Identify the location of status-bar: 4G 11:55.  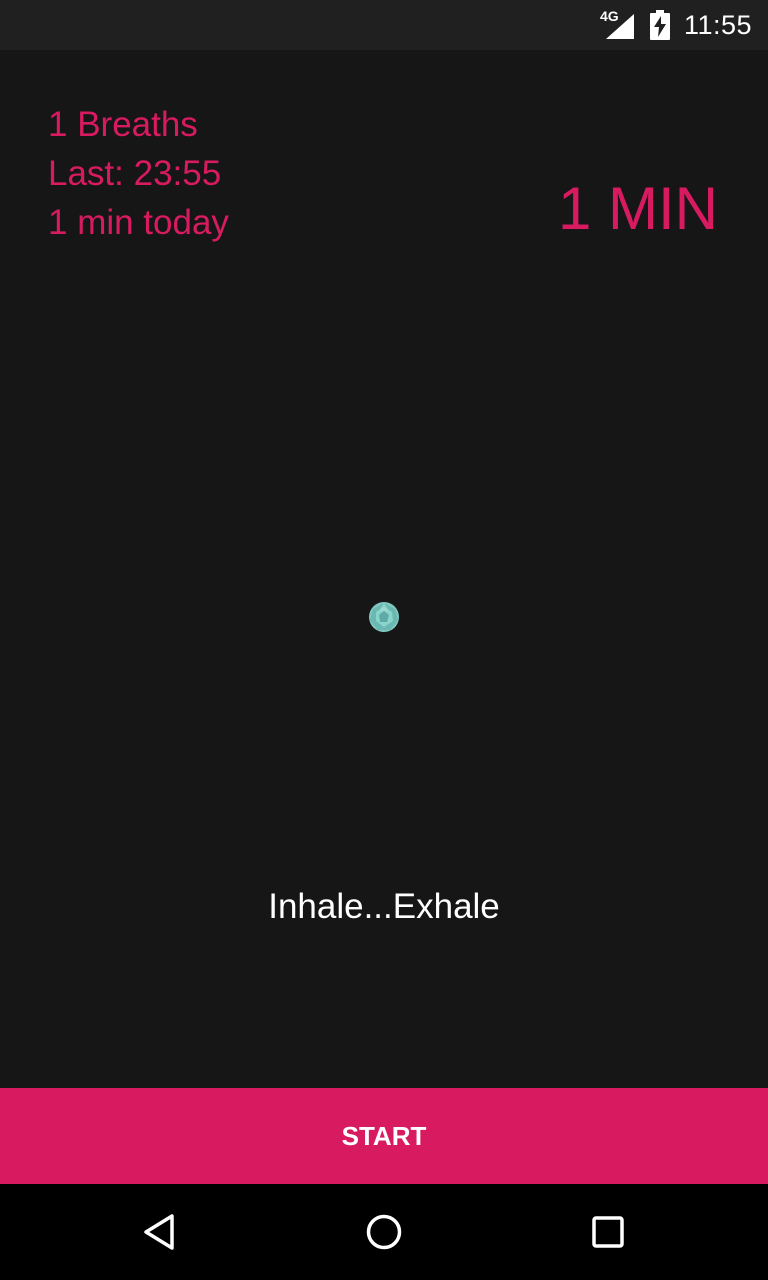
(384, 25).